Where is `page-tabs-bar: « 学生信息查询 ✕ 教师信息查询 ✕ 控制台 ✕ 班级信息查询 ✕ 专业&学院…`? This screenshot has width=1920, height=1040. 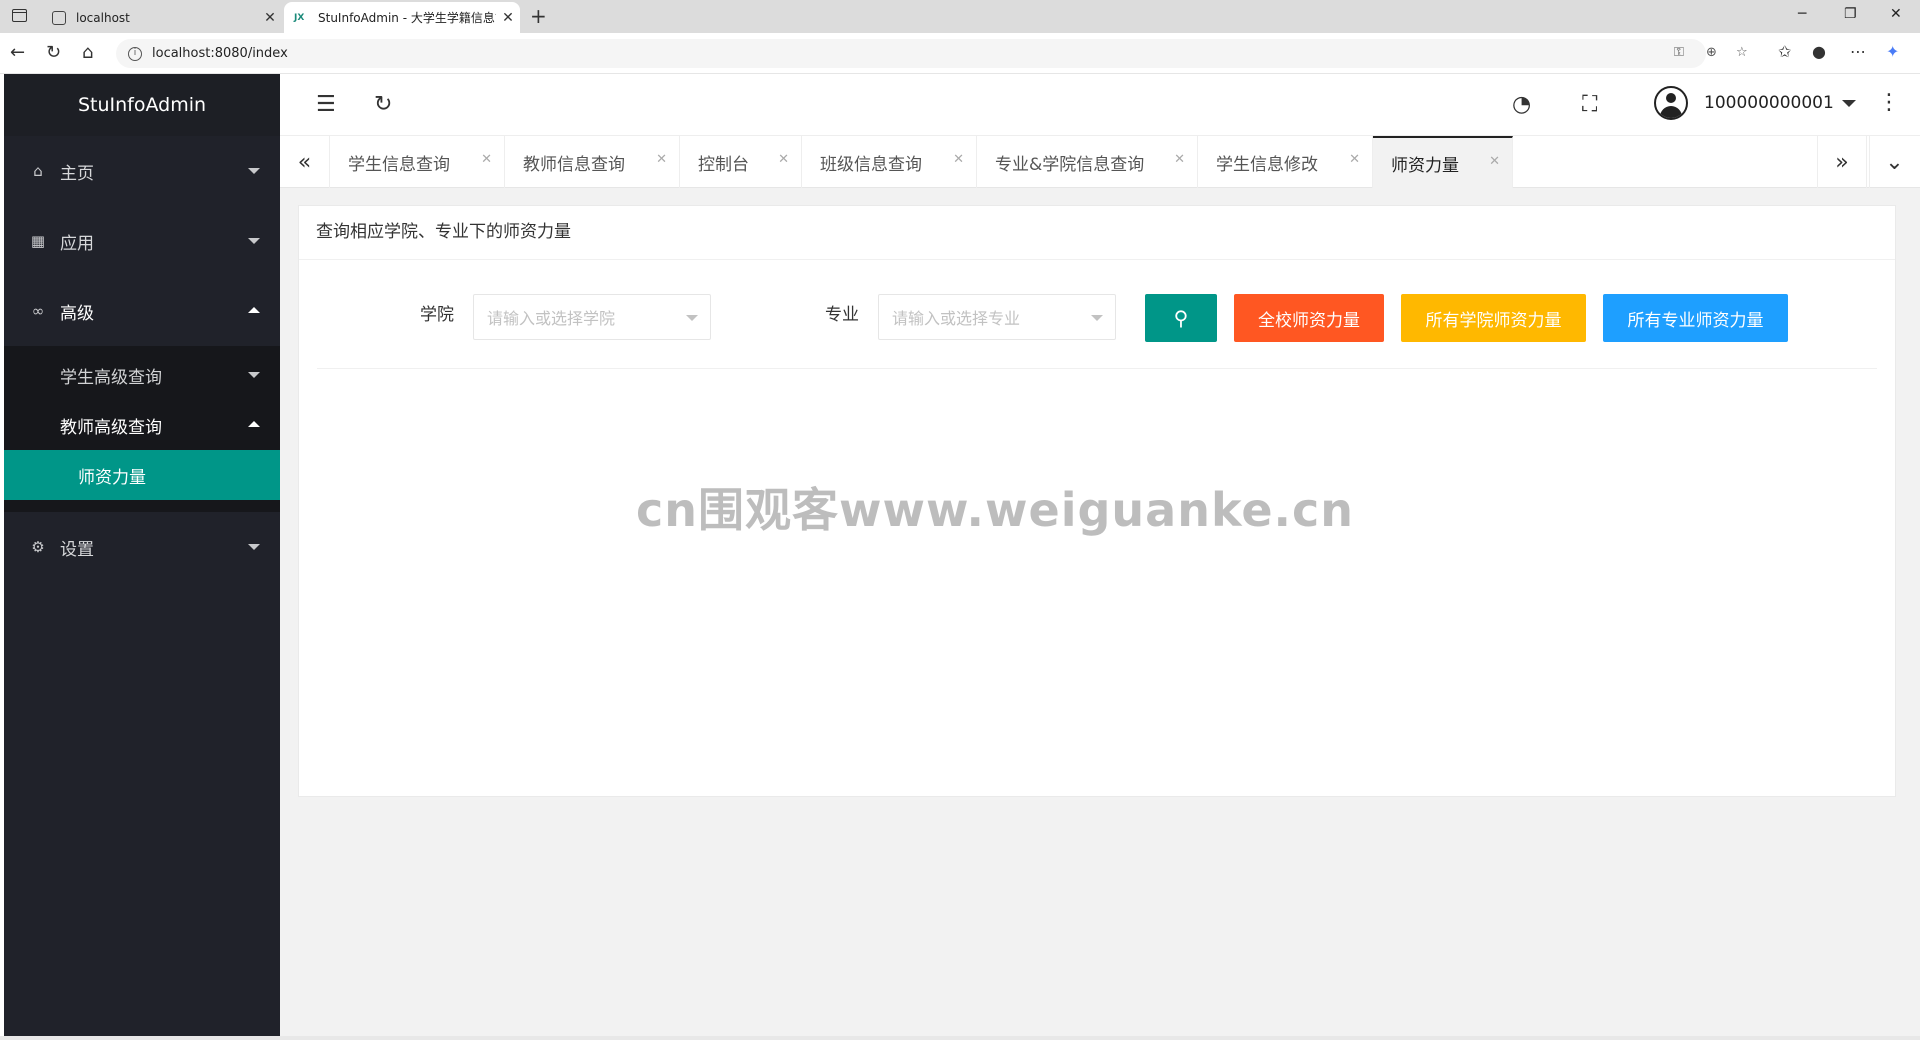
page-tabs-bar: « 学生信息查询 ✕ 教师信息查询 ✕ 控制台 ✕ 班级信息查询 ✕ 专业&学院… is located at coordinates (1100, 162).